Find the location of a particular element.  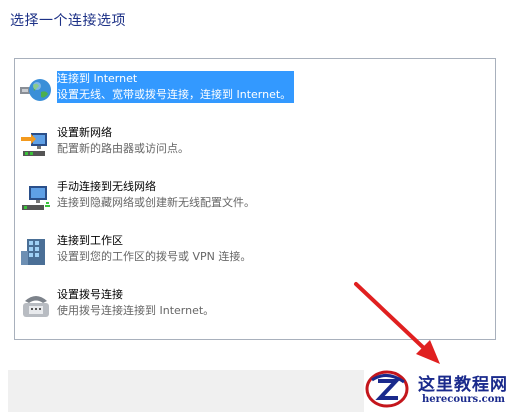

option-manual-wireless: 手动连接到无线网络 连接到隐藏网络或创建新无线配置文件。 is located at coordinates (254, 199).